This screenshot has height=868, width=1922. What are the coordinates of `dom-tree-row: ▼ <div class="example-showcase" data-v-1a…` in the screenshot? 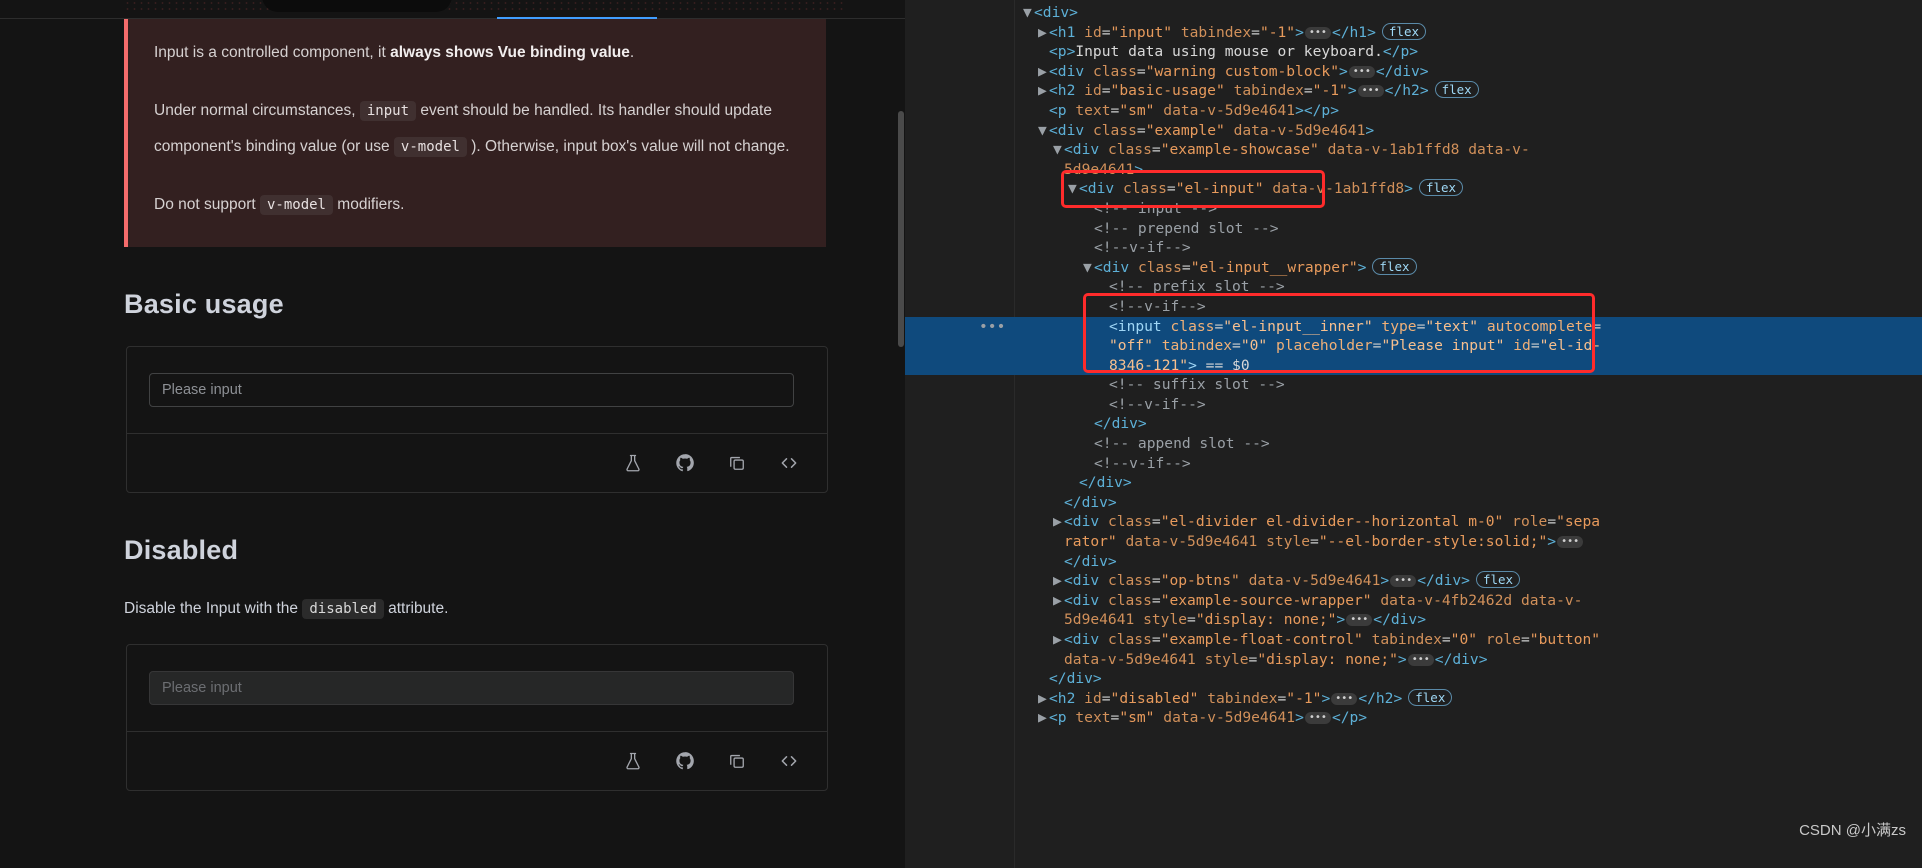 It's located at (1413, 150).